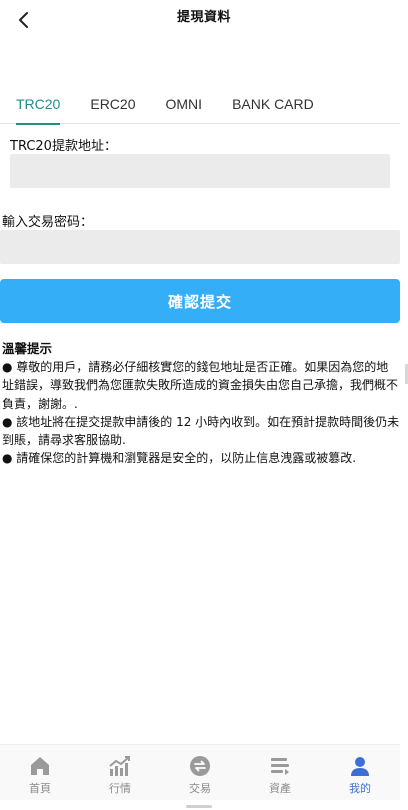 Image resolution: width=408 pixels, height=810 pixels. Describe the element at coordinates (40, 788) in the screenshot. I see `nav-label: 首頁` at that location.